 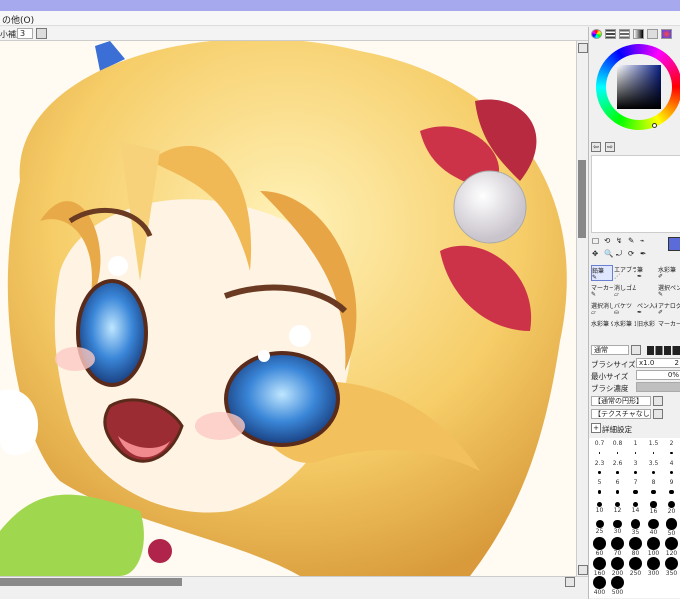 What do you see at coordinates (653, 547) in the screenshot?
I see `size-preset: 100` at bounding box center [653, 547].